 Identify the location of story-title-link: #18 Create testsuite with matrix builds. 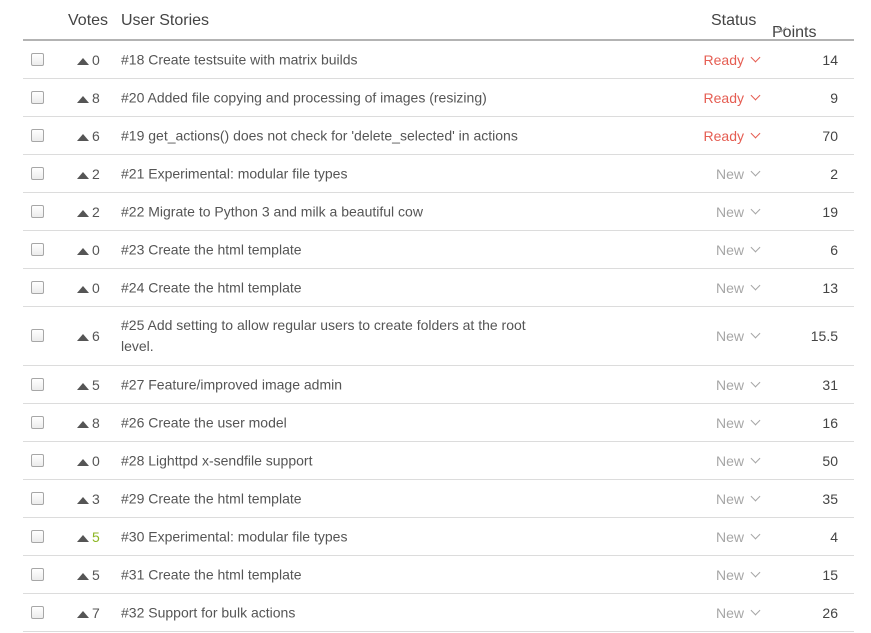
(341, 59).